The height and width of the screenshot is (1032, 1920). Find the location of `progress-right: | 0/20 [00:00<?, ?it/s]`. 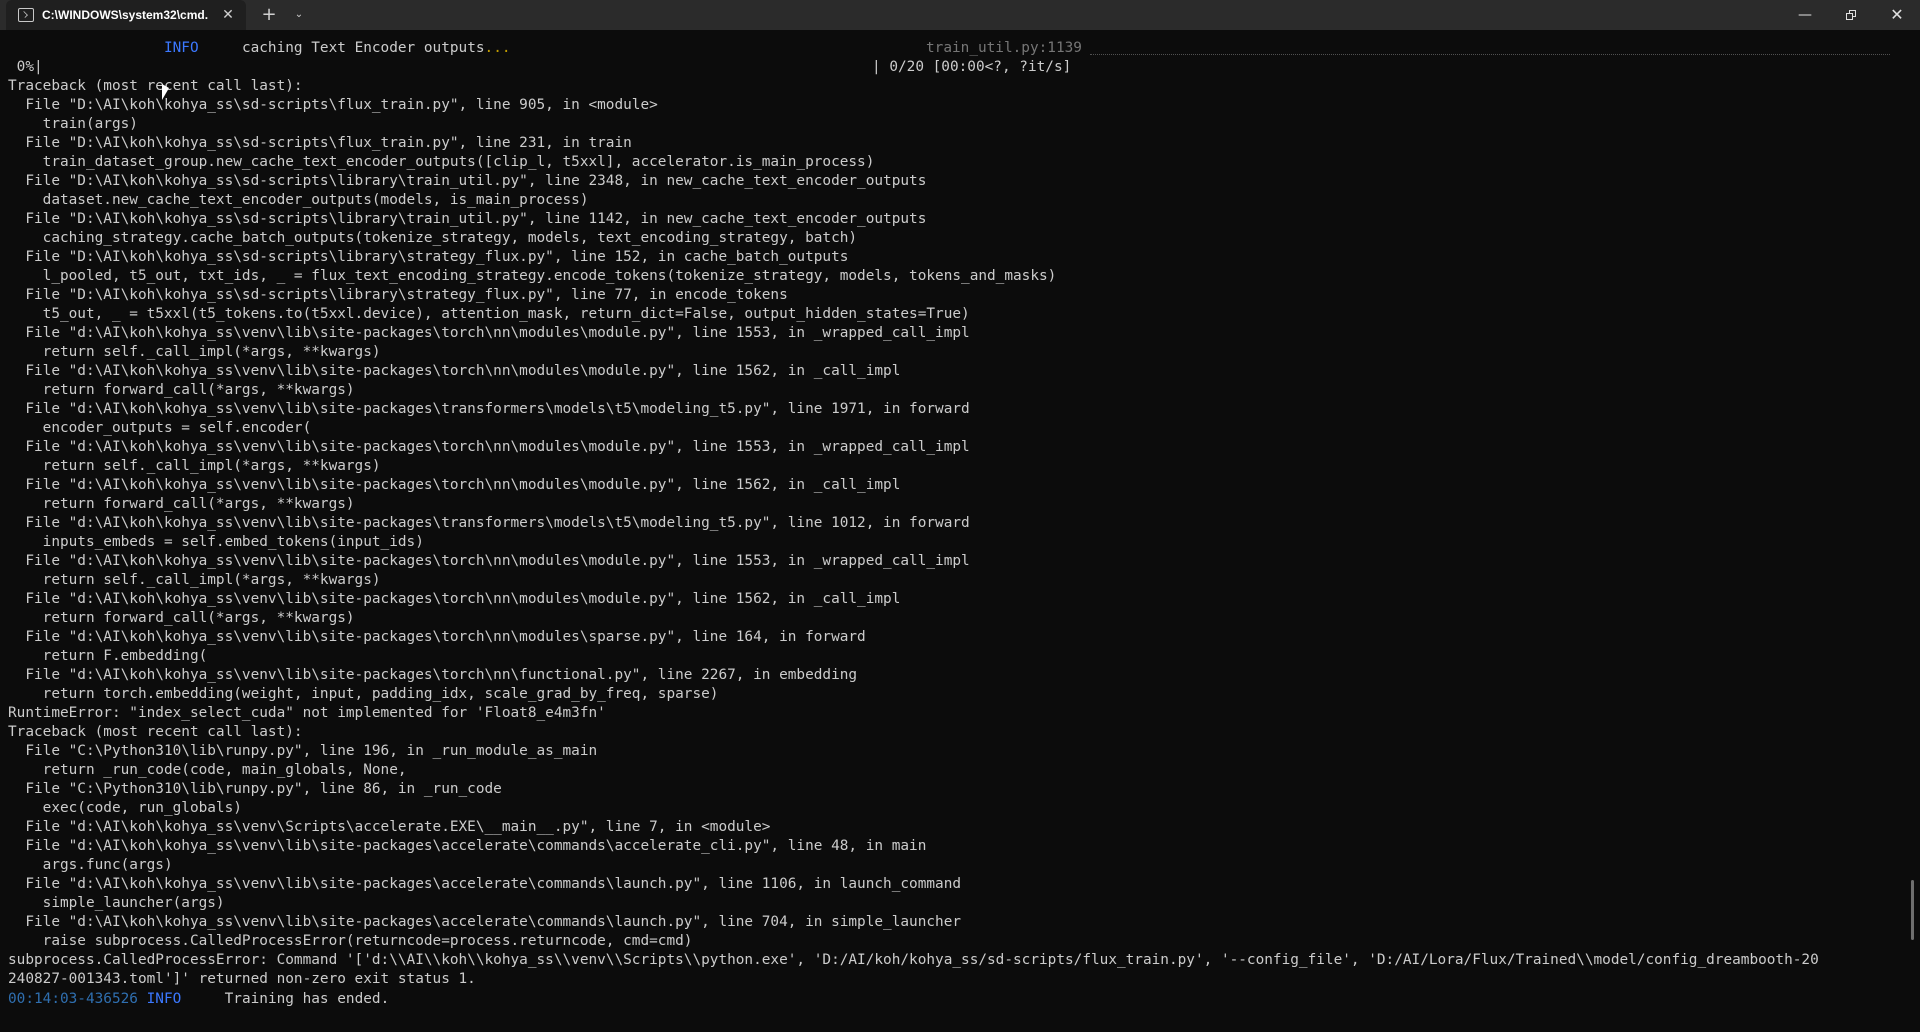

progress-right: | 0/20 [00:00<?, ?it/s] is located at coordinates (972, 67).